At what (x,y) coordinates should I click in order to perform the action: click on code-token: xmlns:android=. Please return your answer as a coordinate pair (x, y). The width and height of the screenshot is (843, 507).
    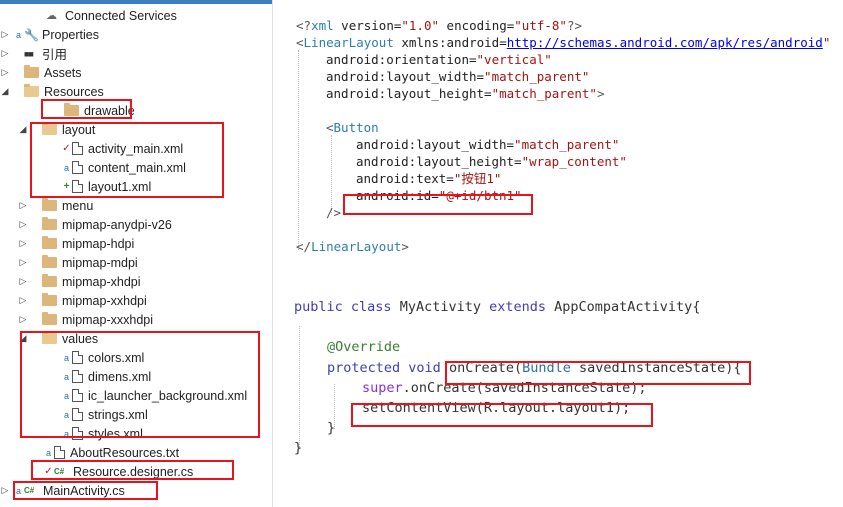
    Looking at the image, I should click on (450, 42).